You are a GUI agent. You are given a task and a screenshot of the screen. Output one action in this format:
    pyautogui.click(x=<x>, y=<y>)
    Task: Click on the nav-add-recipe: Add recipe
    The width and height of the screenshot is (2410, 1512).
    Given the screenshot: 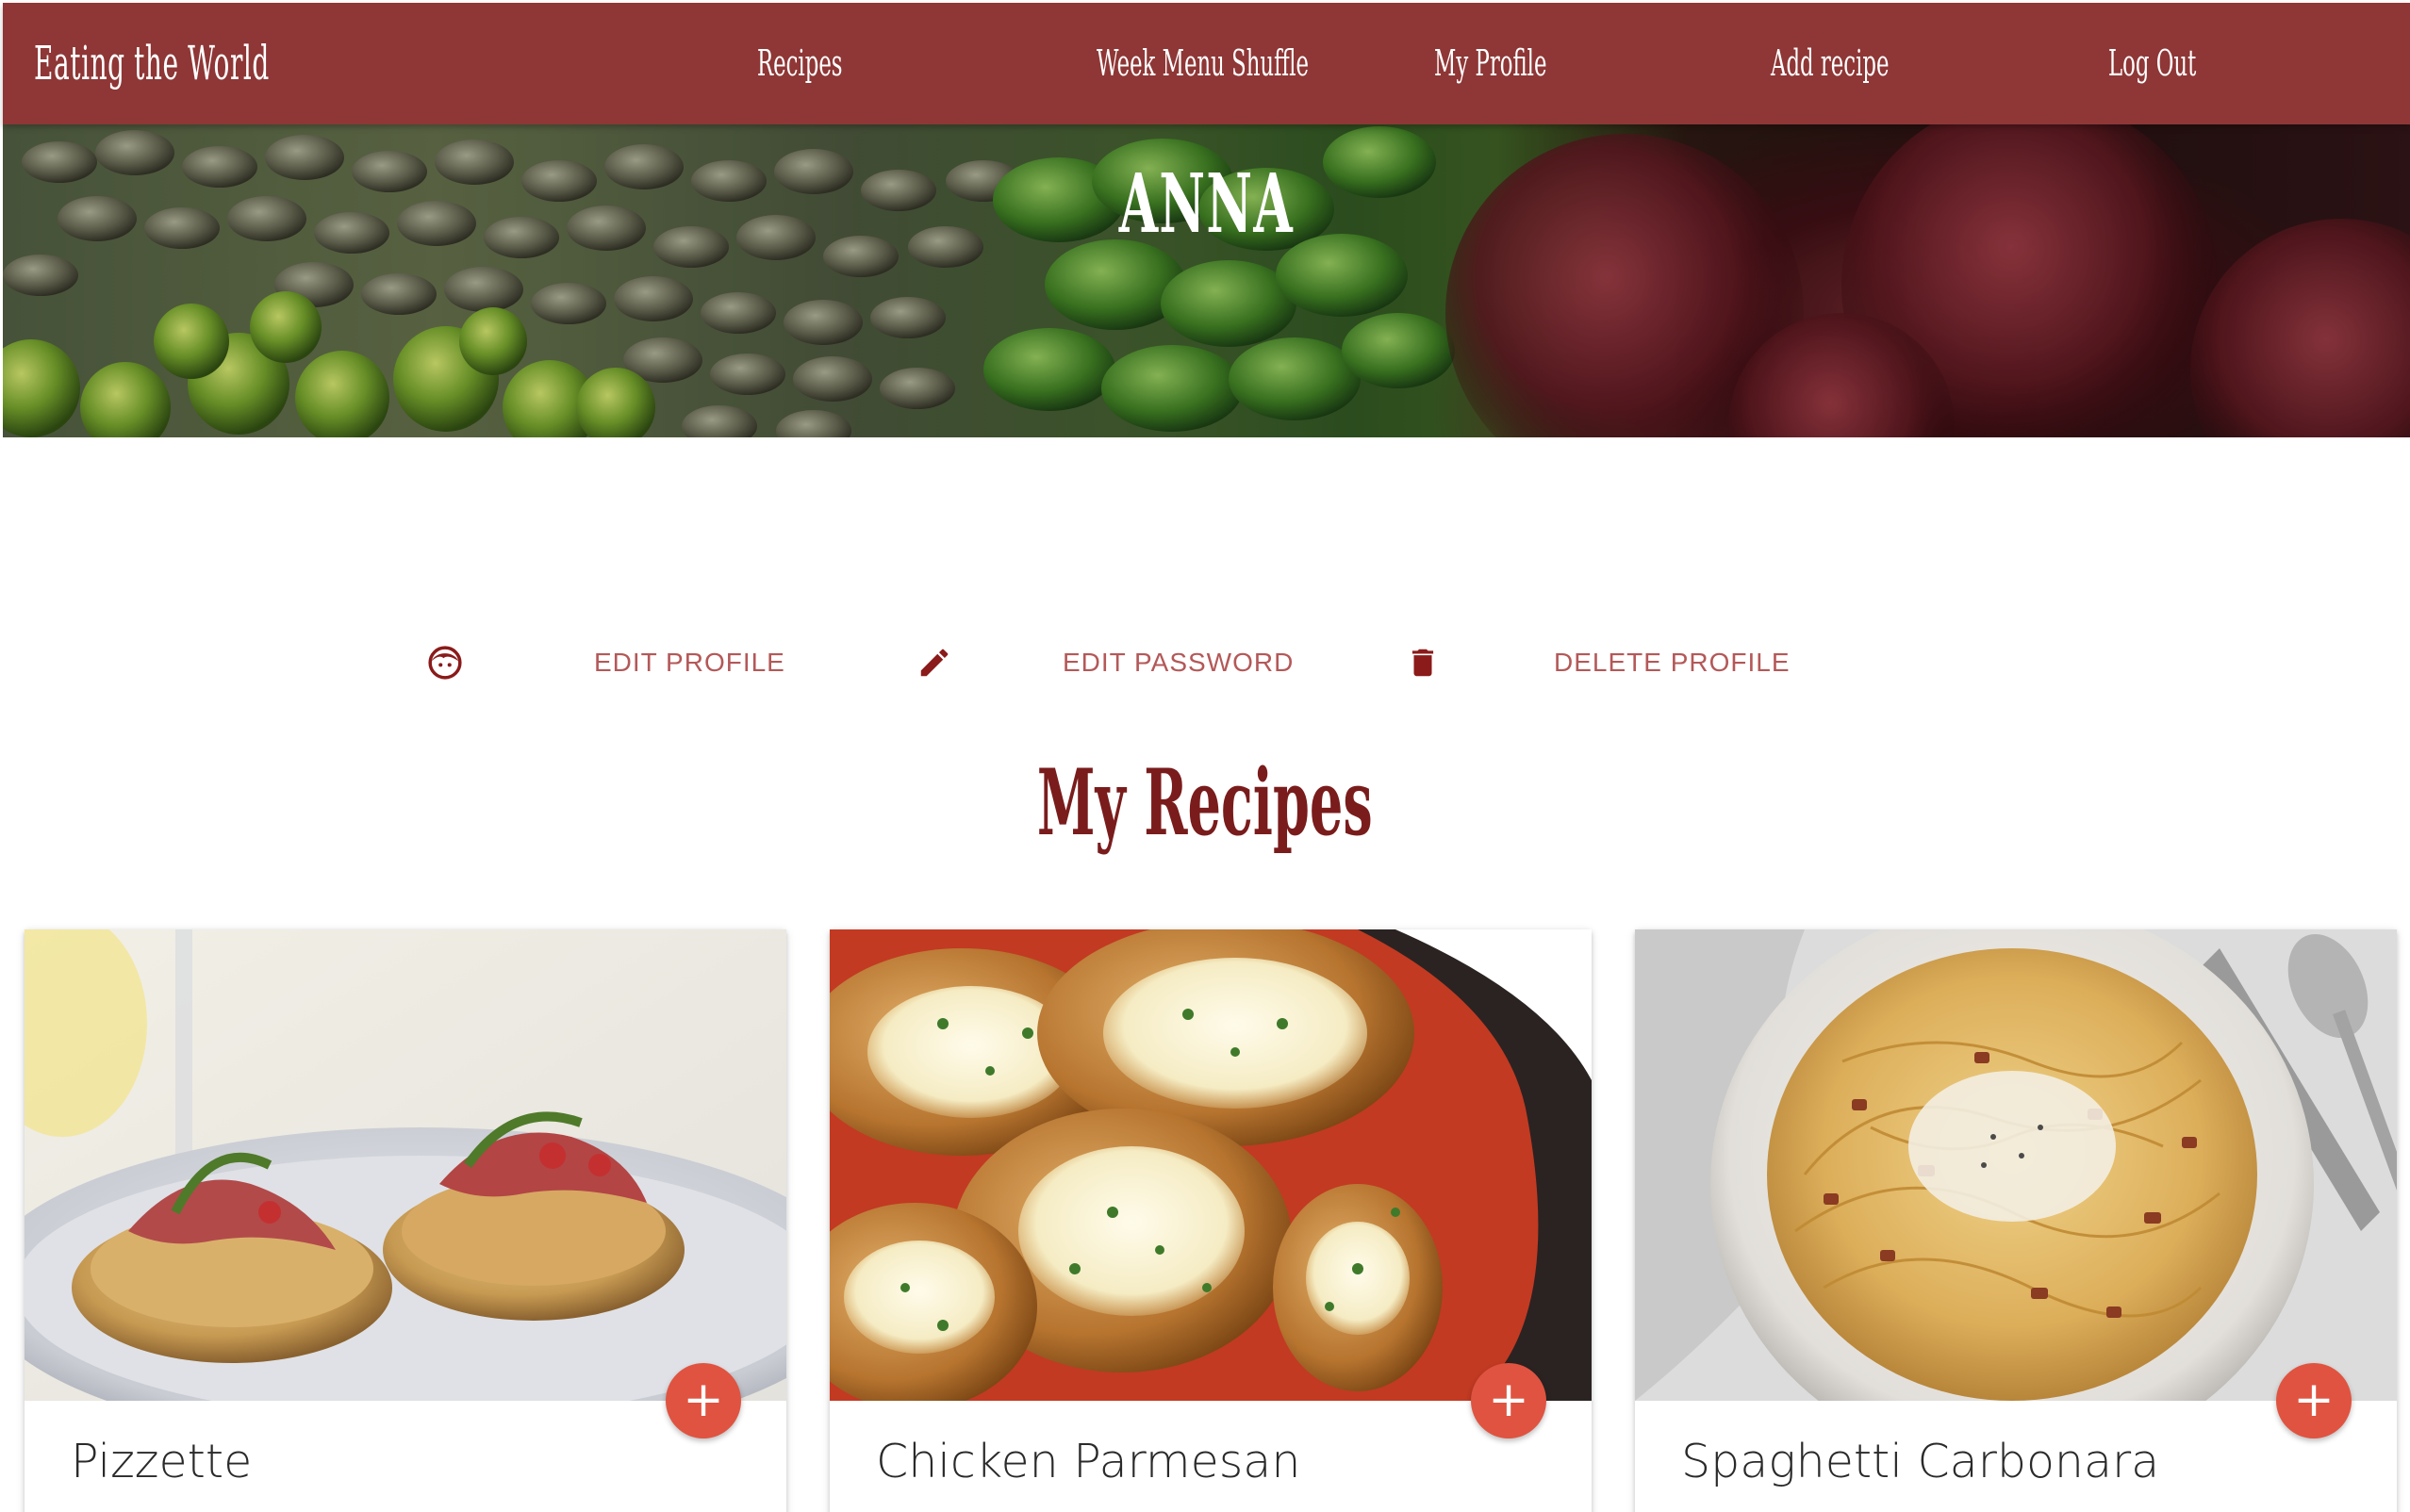 What is the action you would take?
    pyautogui.click(x=1830, y=64)
    